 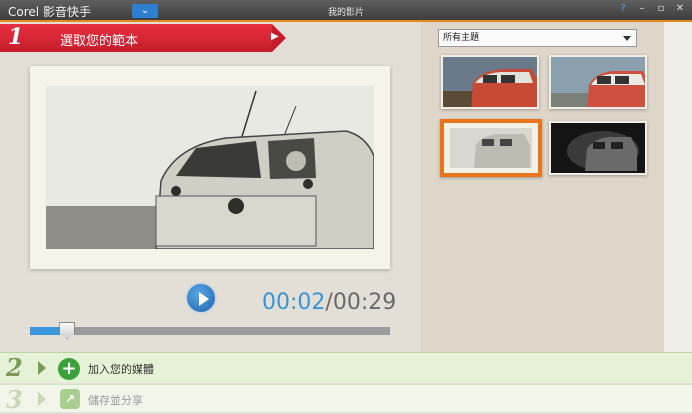 I want to click on window-controls: ? – ▫ ✕, so click(x=651, y=8).